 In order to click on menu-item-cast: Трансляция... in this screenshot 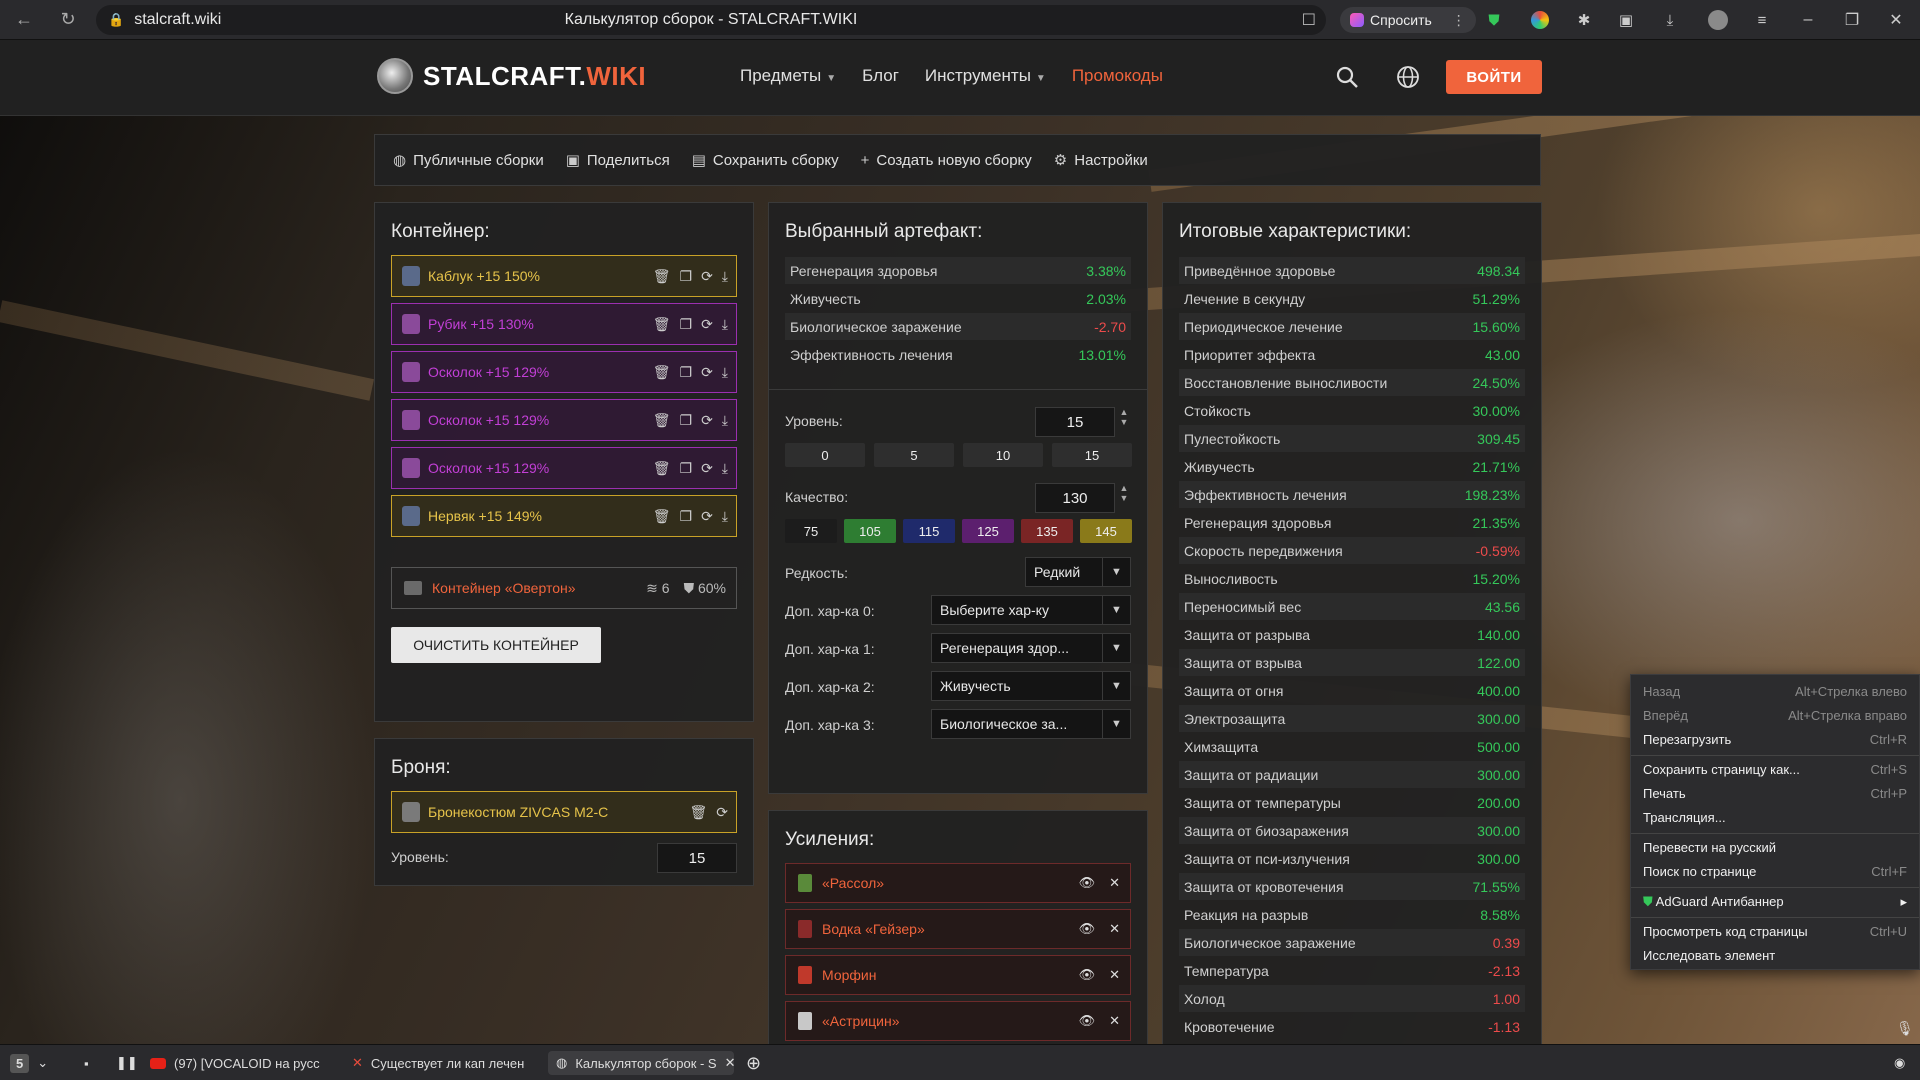, I will do `click(1775, 817)`.